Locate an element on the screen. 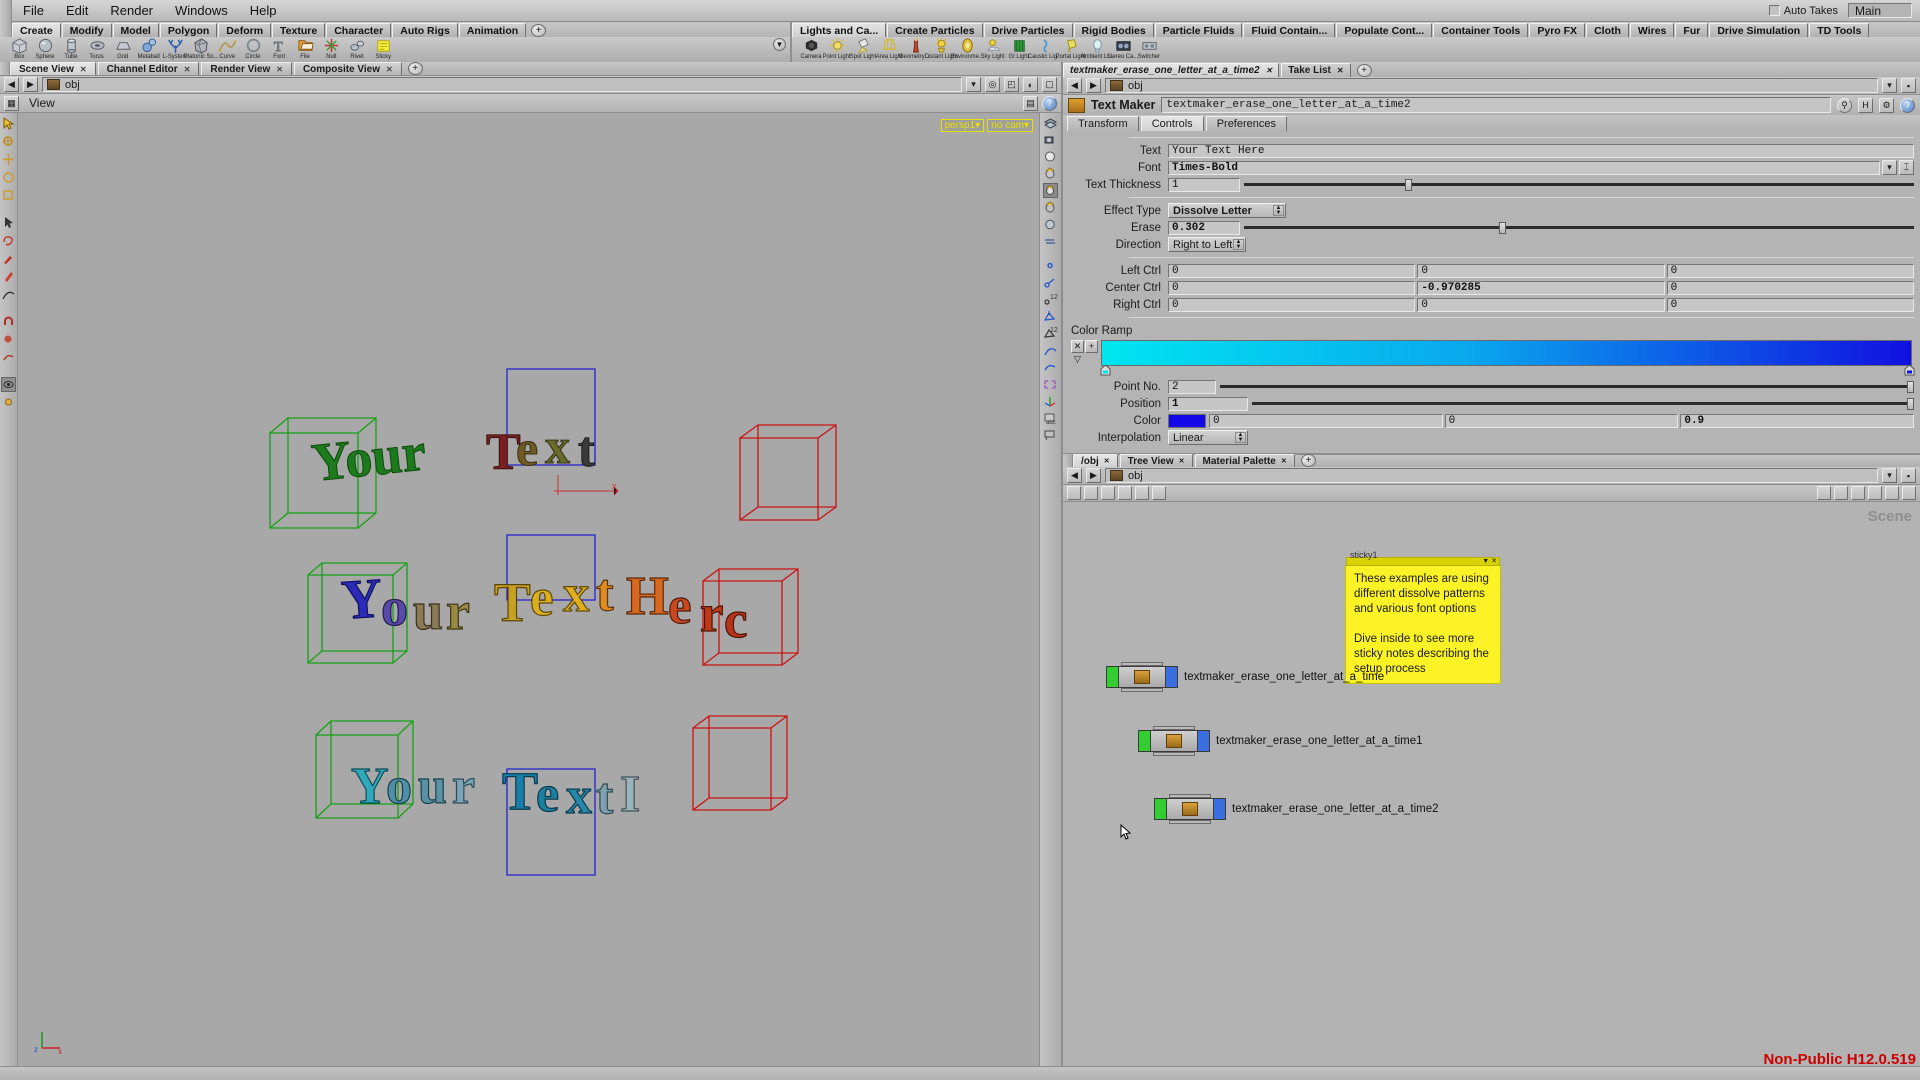 The image size is (1920, 1080). magnet-tool-icon is located at coordinates (8, 321).